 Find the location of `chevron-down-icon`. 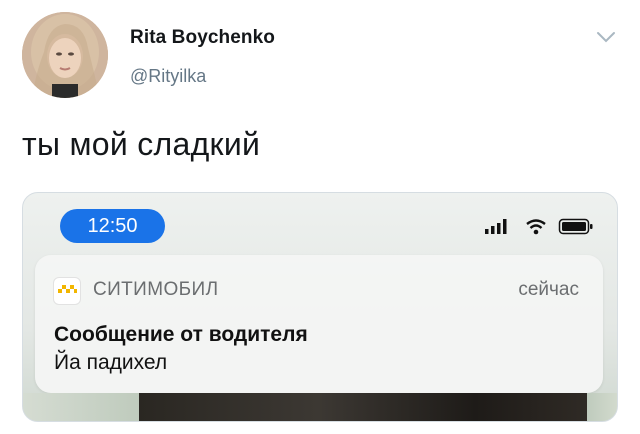

chevron-down-icon is located at coordinates (606, 37).